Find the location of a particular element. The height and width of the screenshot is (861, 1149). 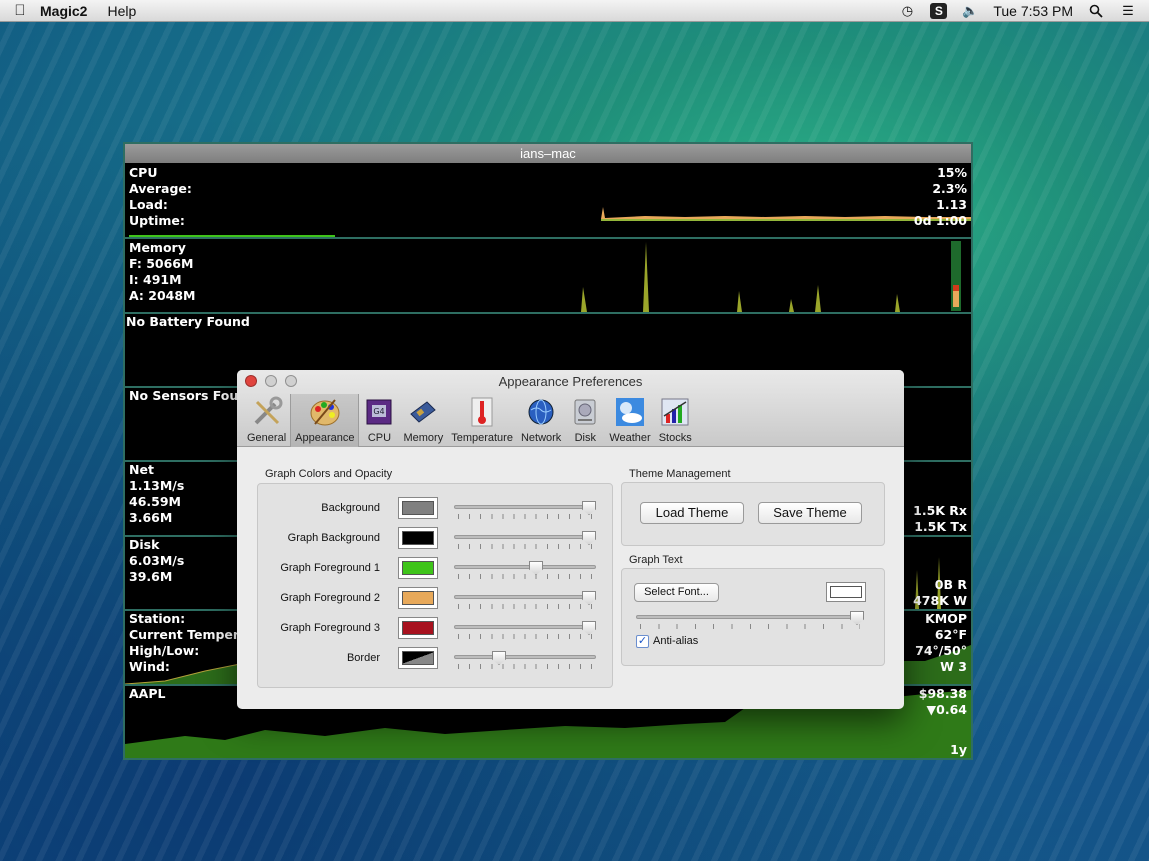

svg-text: G4 is located at coordinates (379, 411).